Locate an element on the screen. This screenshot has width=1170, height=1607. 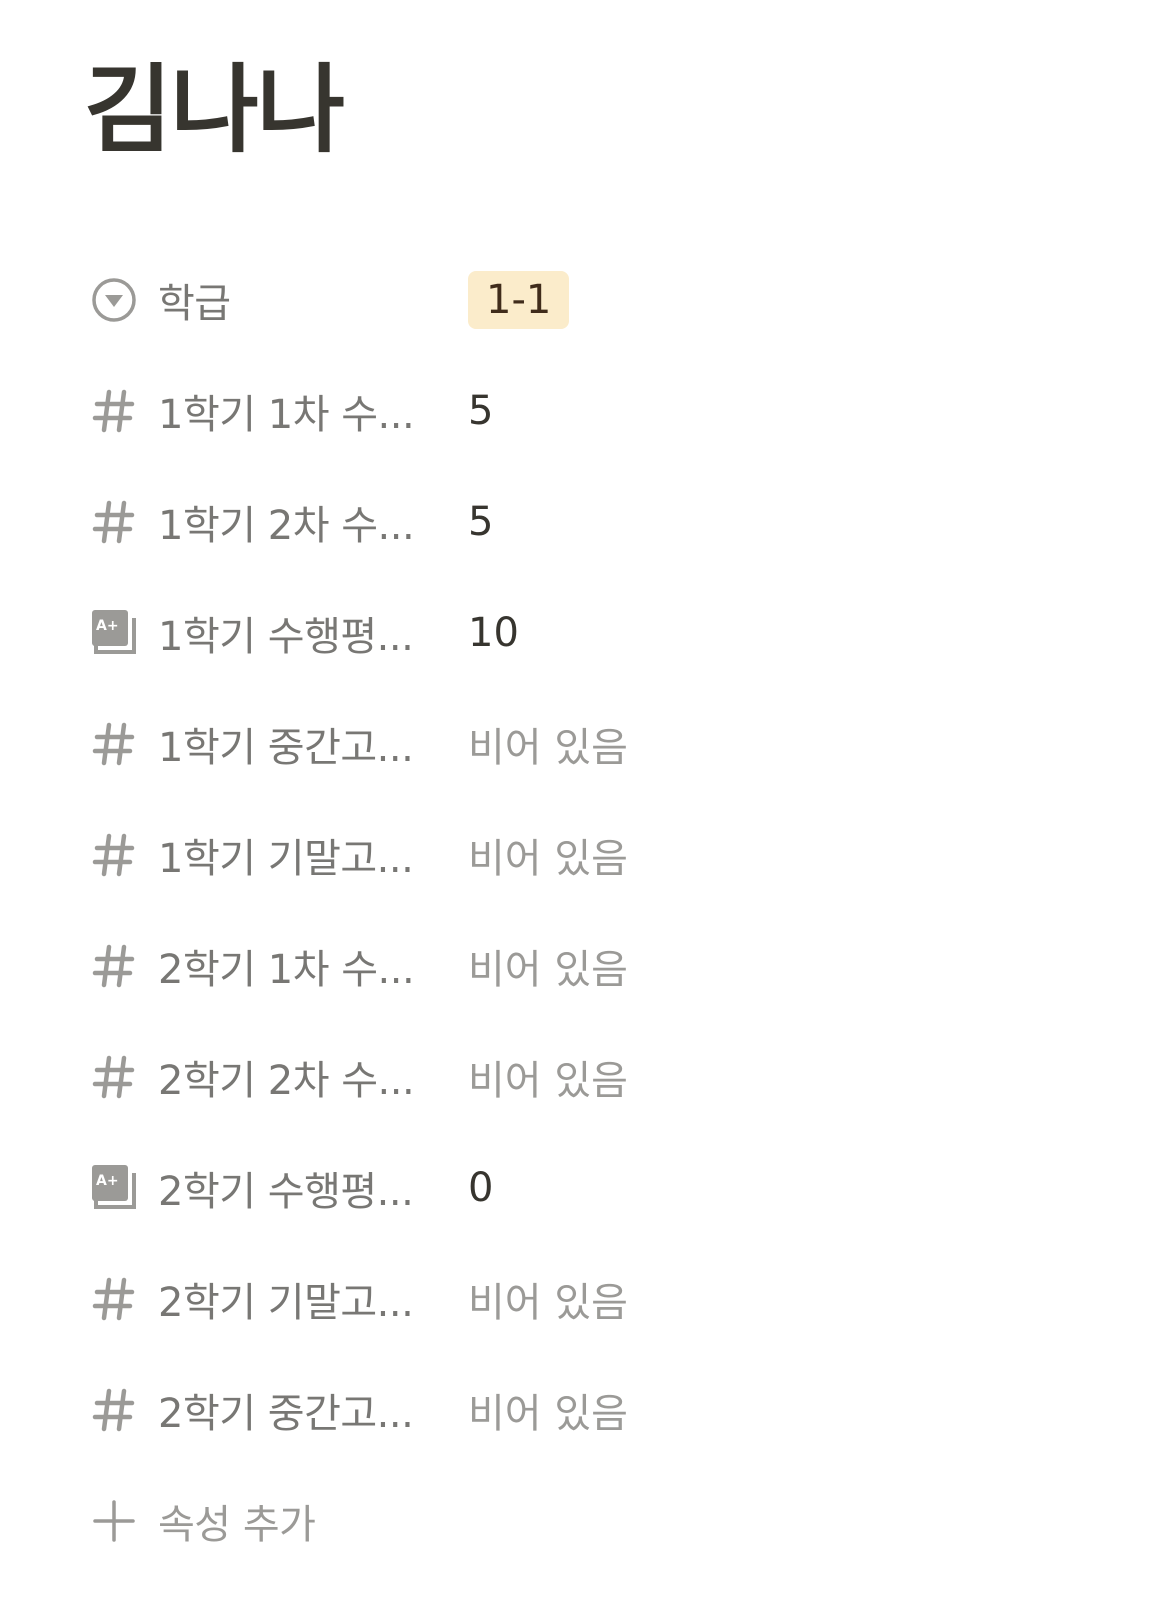
plus-icon is located at coordinates (114, 1521).